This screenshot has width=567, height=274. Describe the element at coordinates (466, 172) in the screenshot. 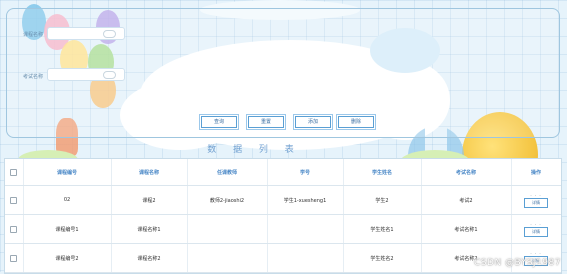

I see `column-header: 考试名称` at that location.